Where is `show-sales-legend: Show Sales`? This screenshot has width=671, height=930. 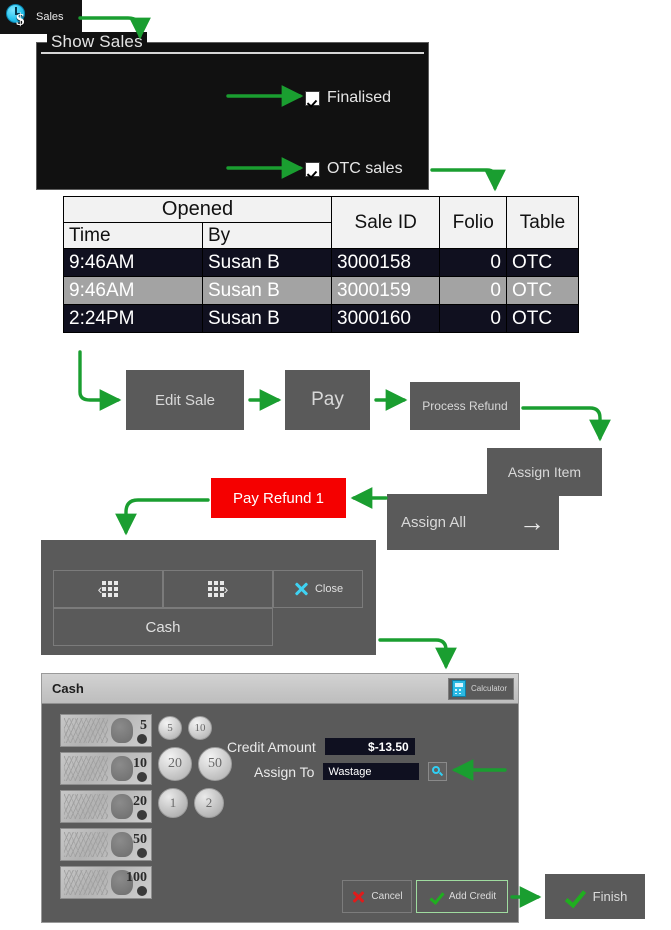
show-sales-legend: Show Sales is located at coordinates (97, 42).